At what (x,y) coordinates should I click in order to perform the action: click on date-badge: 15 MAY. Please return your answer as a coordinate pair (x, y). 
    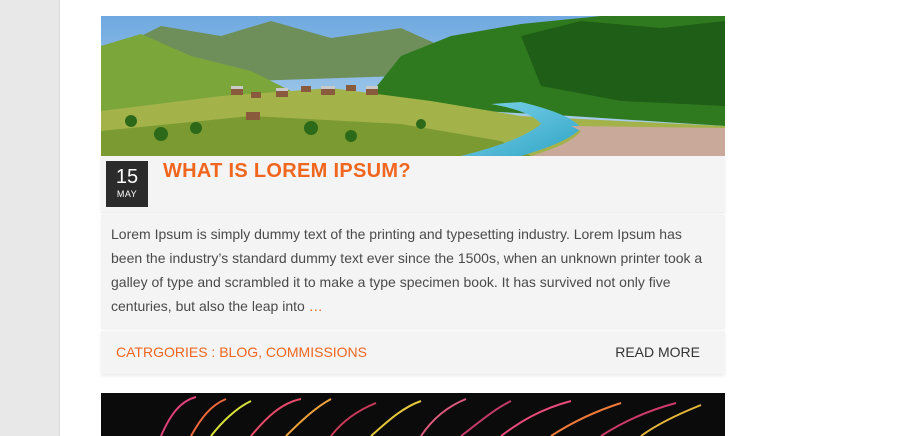
    Looking at the image, I should click on (127, 184).